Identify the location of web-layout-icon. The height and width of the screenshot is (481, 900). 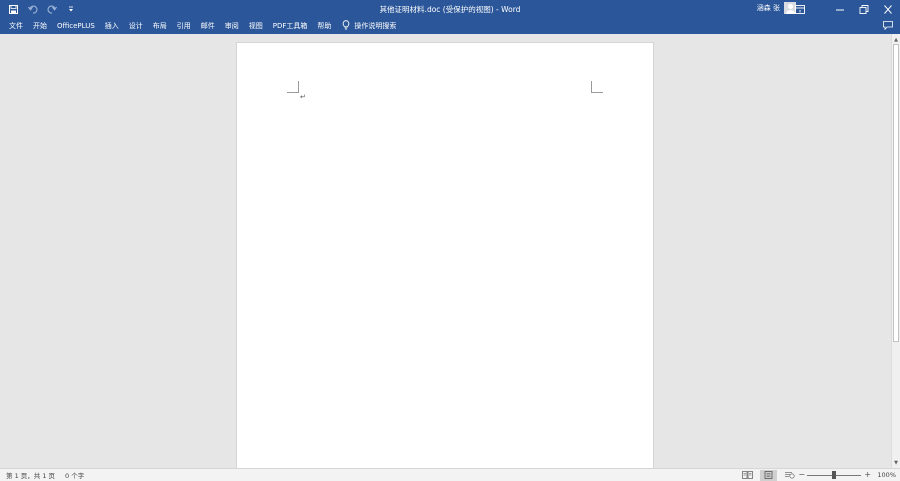
(789, 475).